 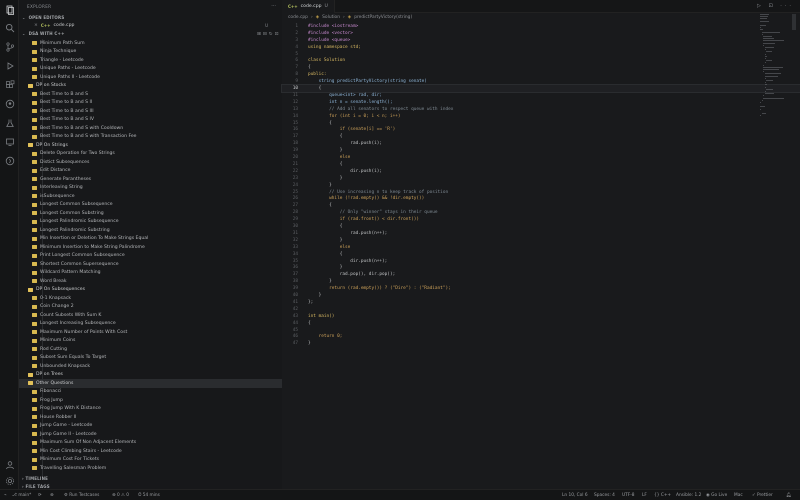 What do you see at coordinates (150, 315) in the screenshot?
I see `tree-file: Count Subsets With Sum K` at bounding box center [150, 315].